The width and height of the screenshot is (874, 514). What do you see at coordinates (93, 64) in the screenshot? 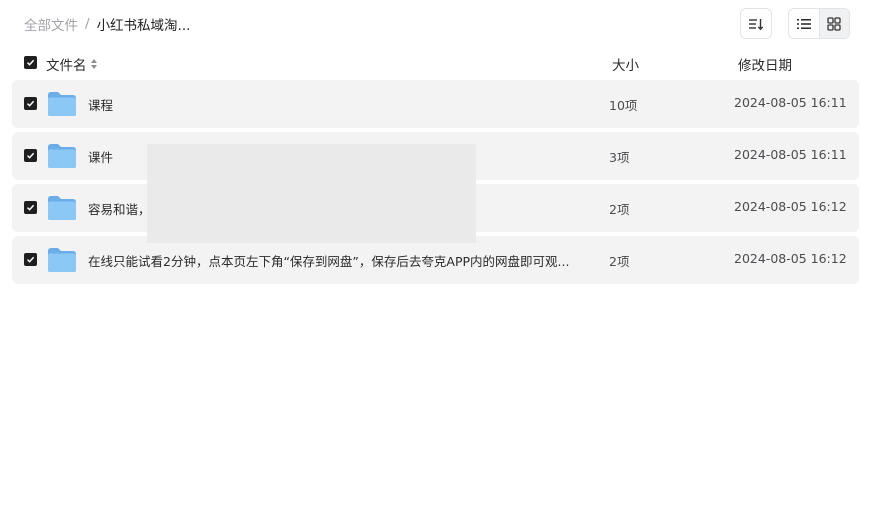
I see `sort-caret-icon` at bounding box center [93, 64].